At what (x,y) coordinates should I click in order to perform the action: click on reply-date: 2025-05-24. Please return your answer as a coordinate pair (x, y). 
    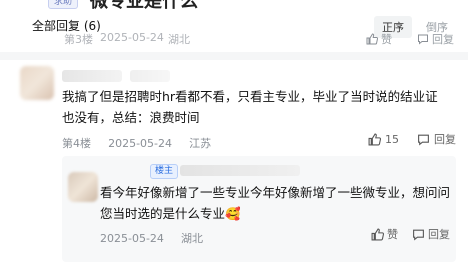
    Looking at the image, I should click on (132, 238).